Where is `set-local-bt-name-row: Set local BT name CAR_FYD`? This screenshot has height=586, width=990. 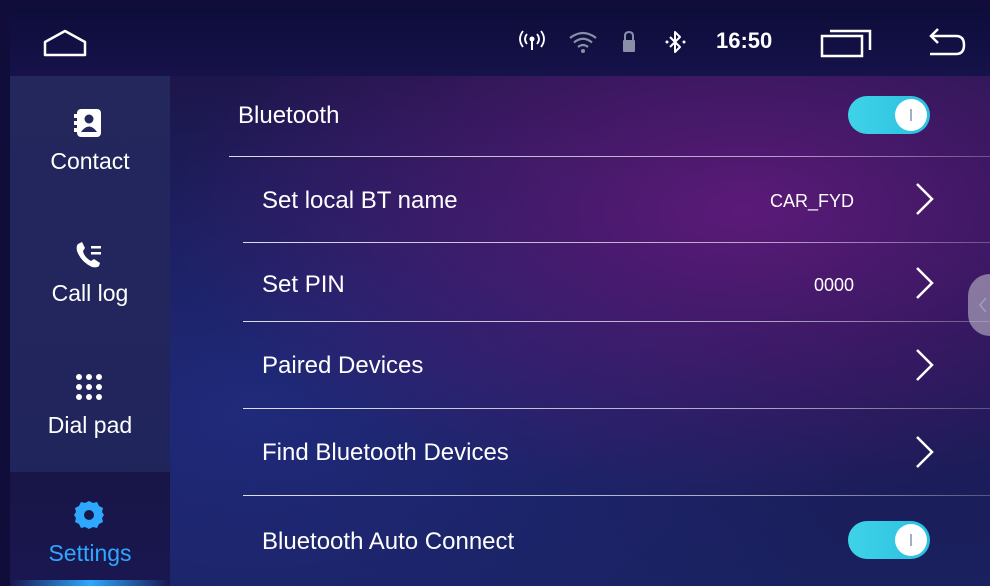
set-local-bt-name-row: Set local BT name CAR_FYD is located at coordinates (580, 199).